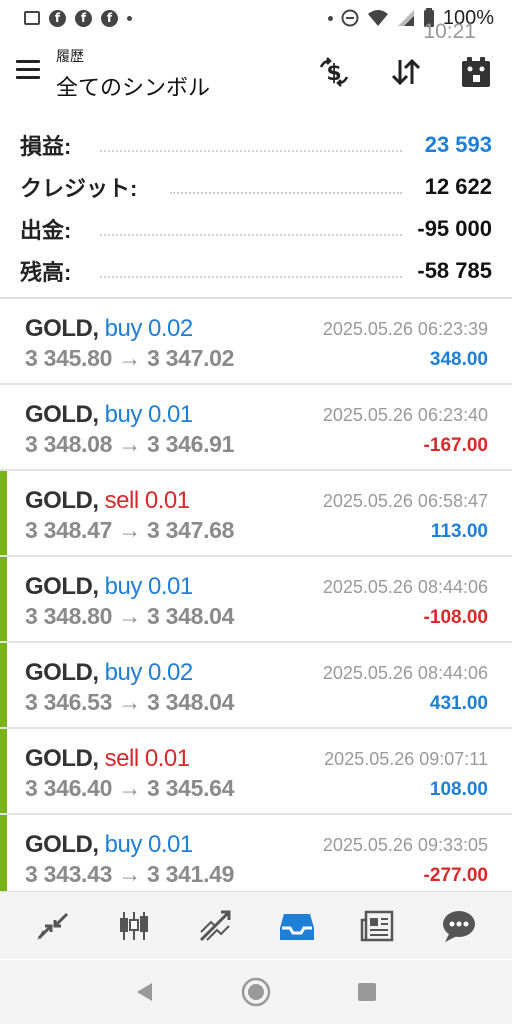 The width and height of the screenshot is (512, 1024). What do you see at coordinates (50, 271) in the screenshot?
I see `summary-label: 残高:` at bounding box center [50, 271].